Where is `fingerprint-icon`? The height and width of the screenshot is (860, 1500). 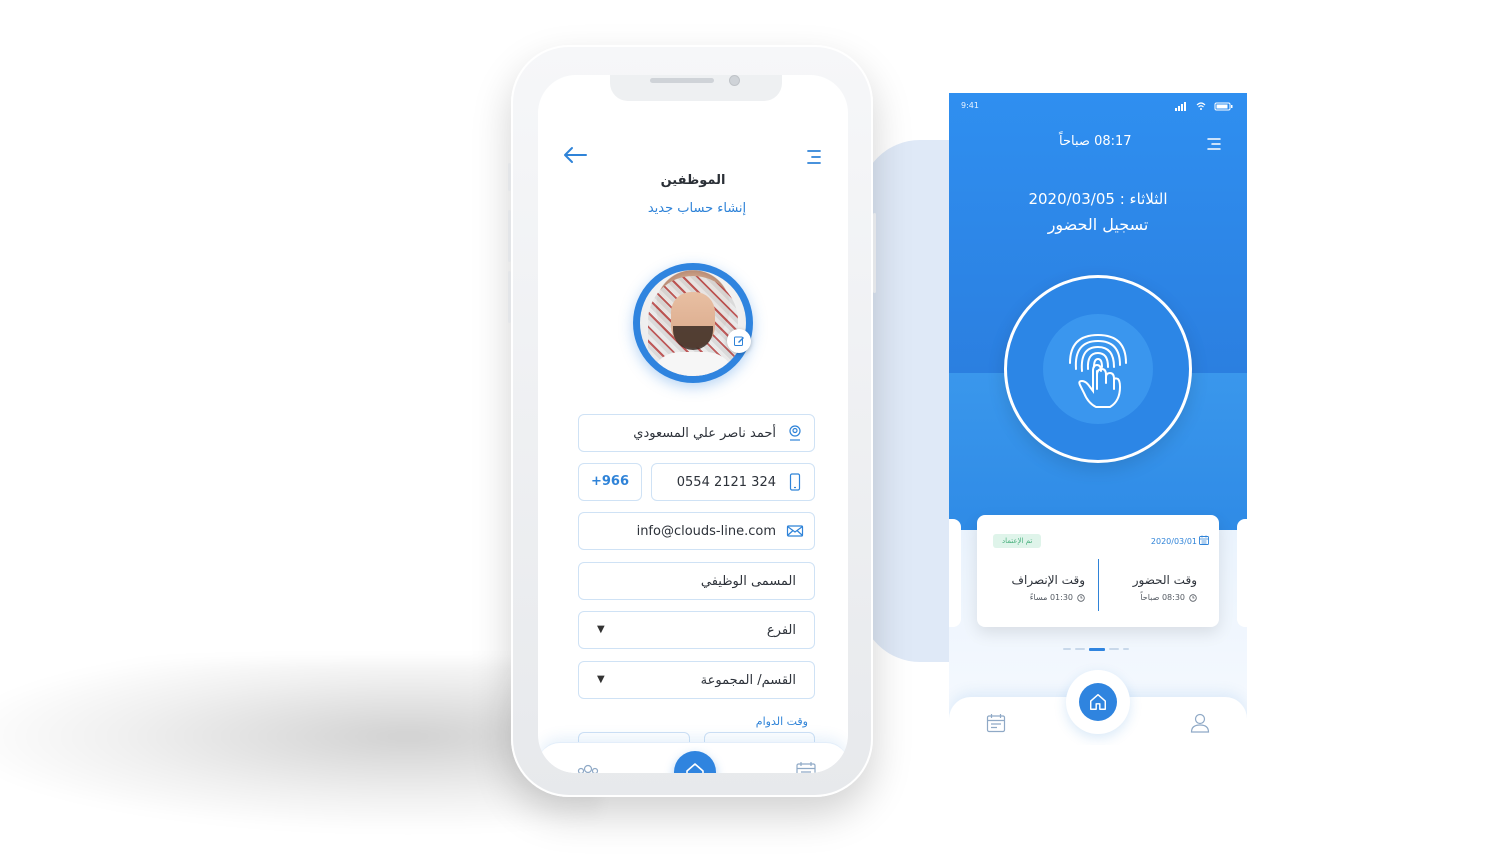
fingerprint-icon is located at coordinates (1098, 370).